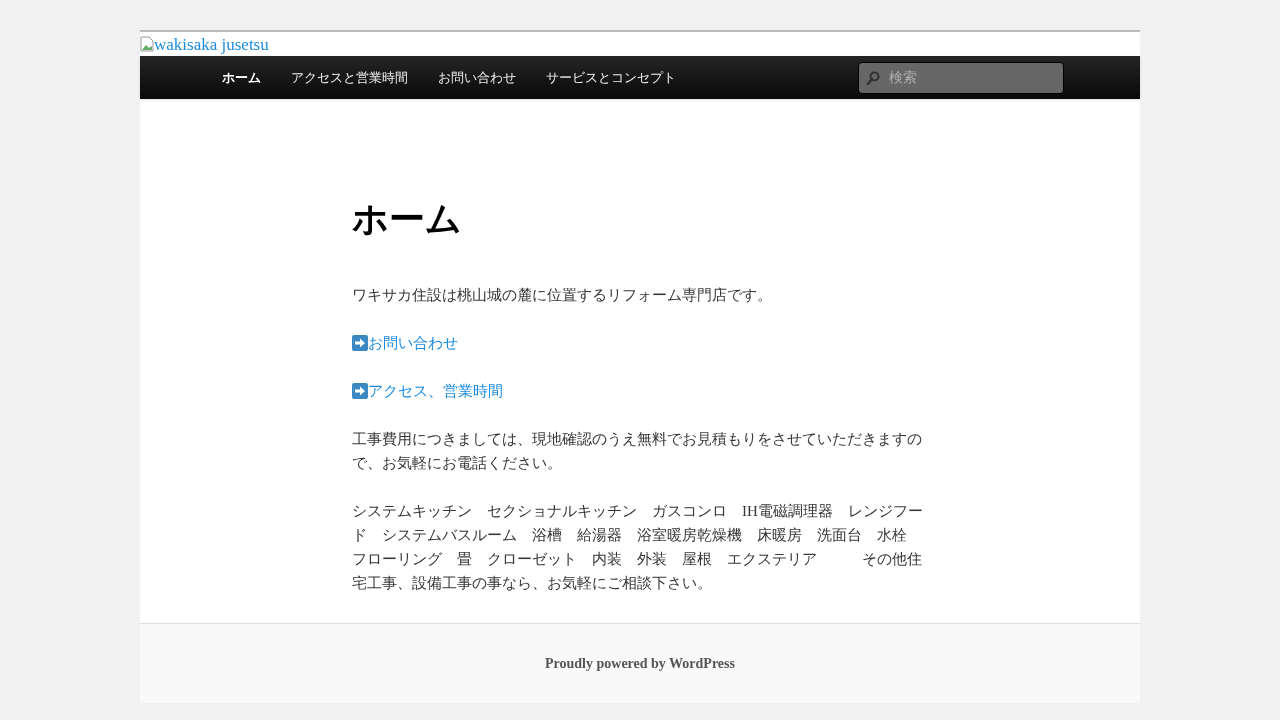 The width and height of the screenshot is (1280, 720). I want to click on page-link: アクセス、営業時間, so click(435, 391).